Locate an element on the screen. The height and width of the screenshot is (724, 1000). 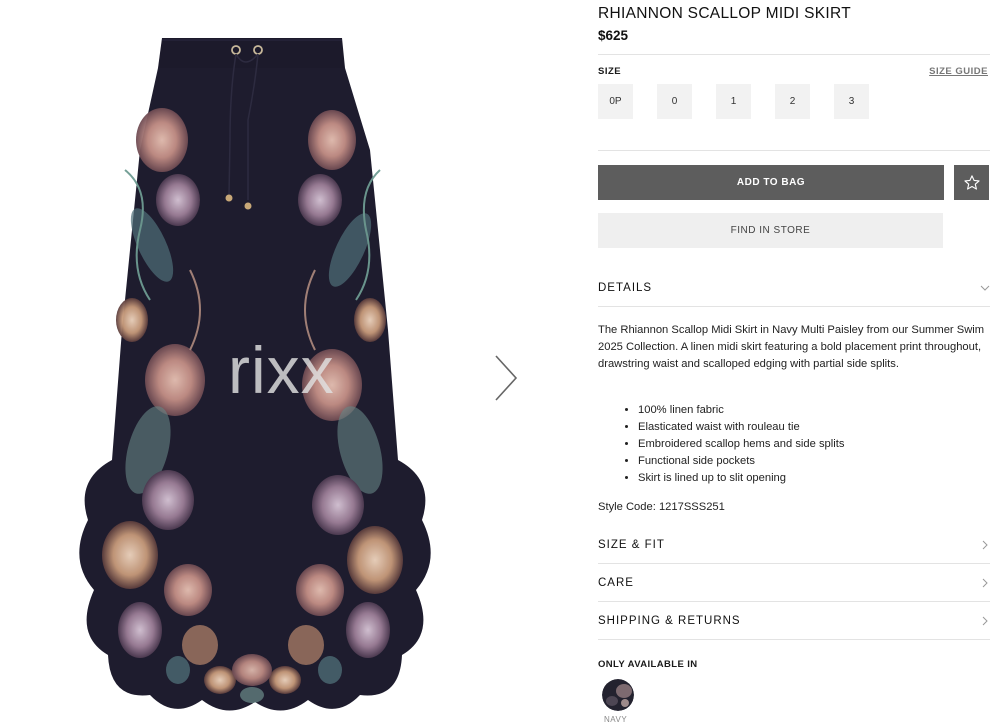
list-item: Skirt is lined up to slit opening is located at coordinates (741, 478).